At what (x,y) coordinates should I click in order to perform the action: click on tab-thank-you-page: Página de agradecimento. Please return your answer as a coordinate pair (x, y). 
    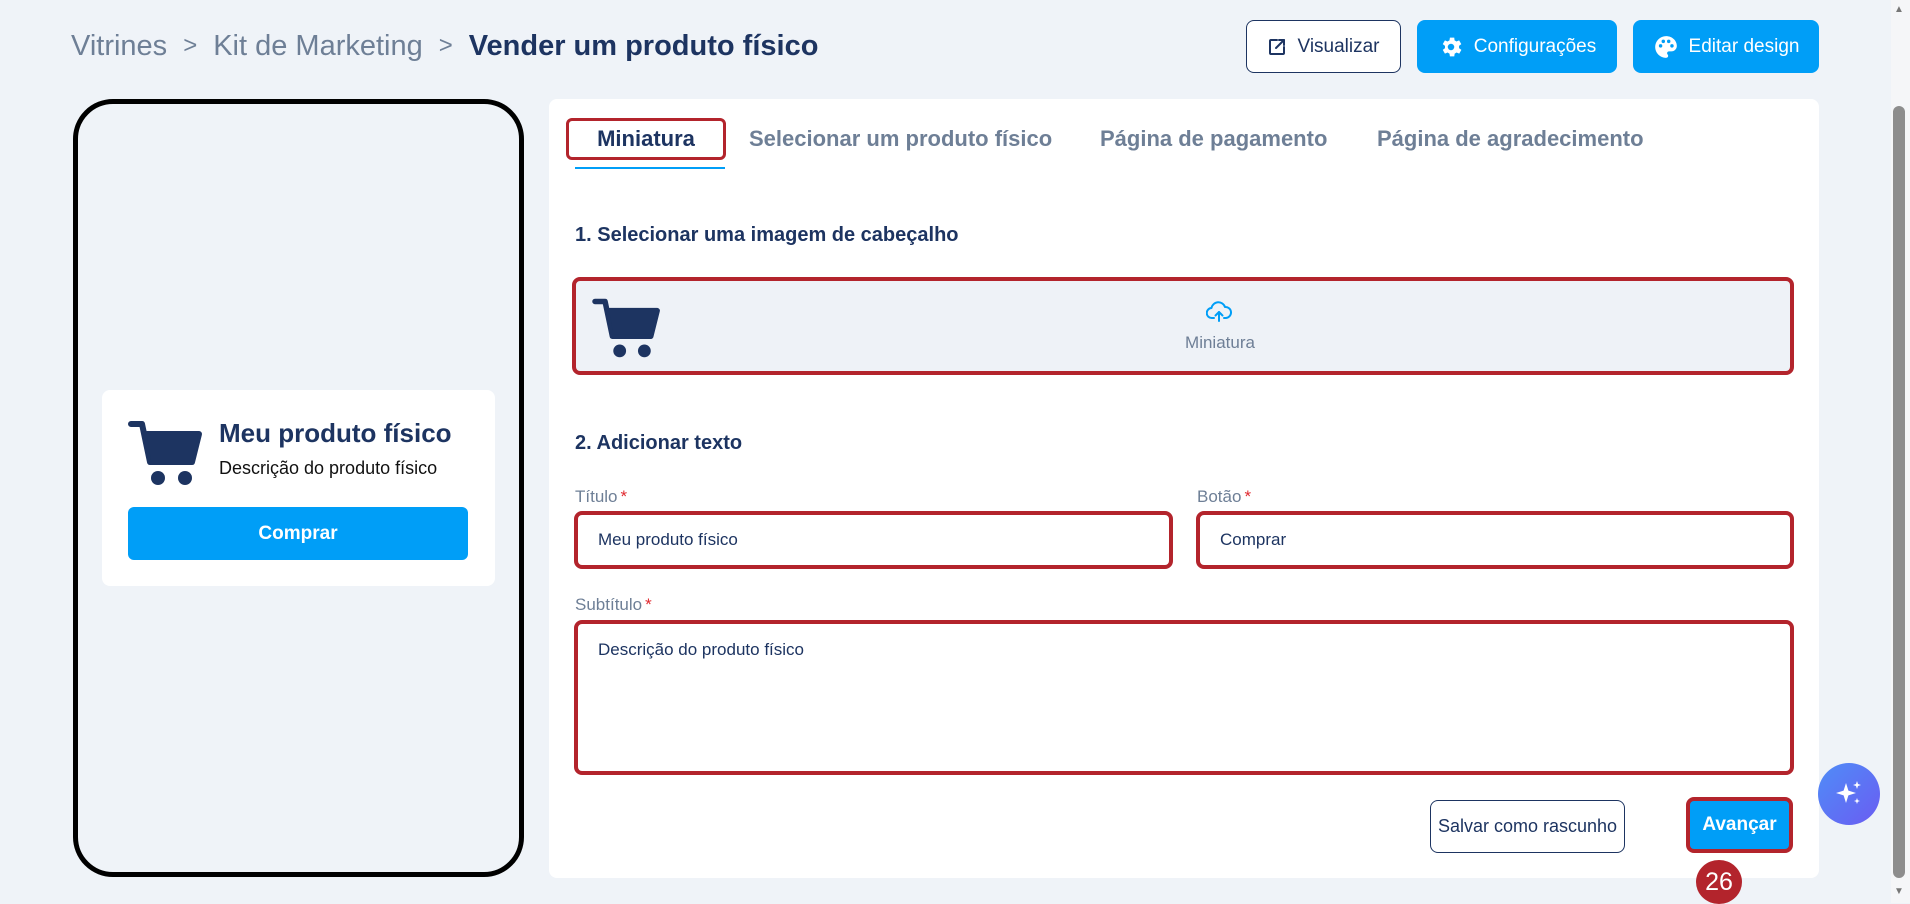
    Looking at the image, I should click on (1510, 139).